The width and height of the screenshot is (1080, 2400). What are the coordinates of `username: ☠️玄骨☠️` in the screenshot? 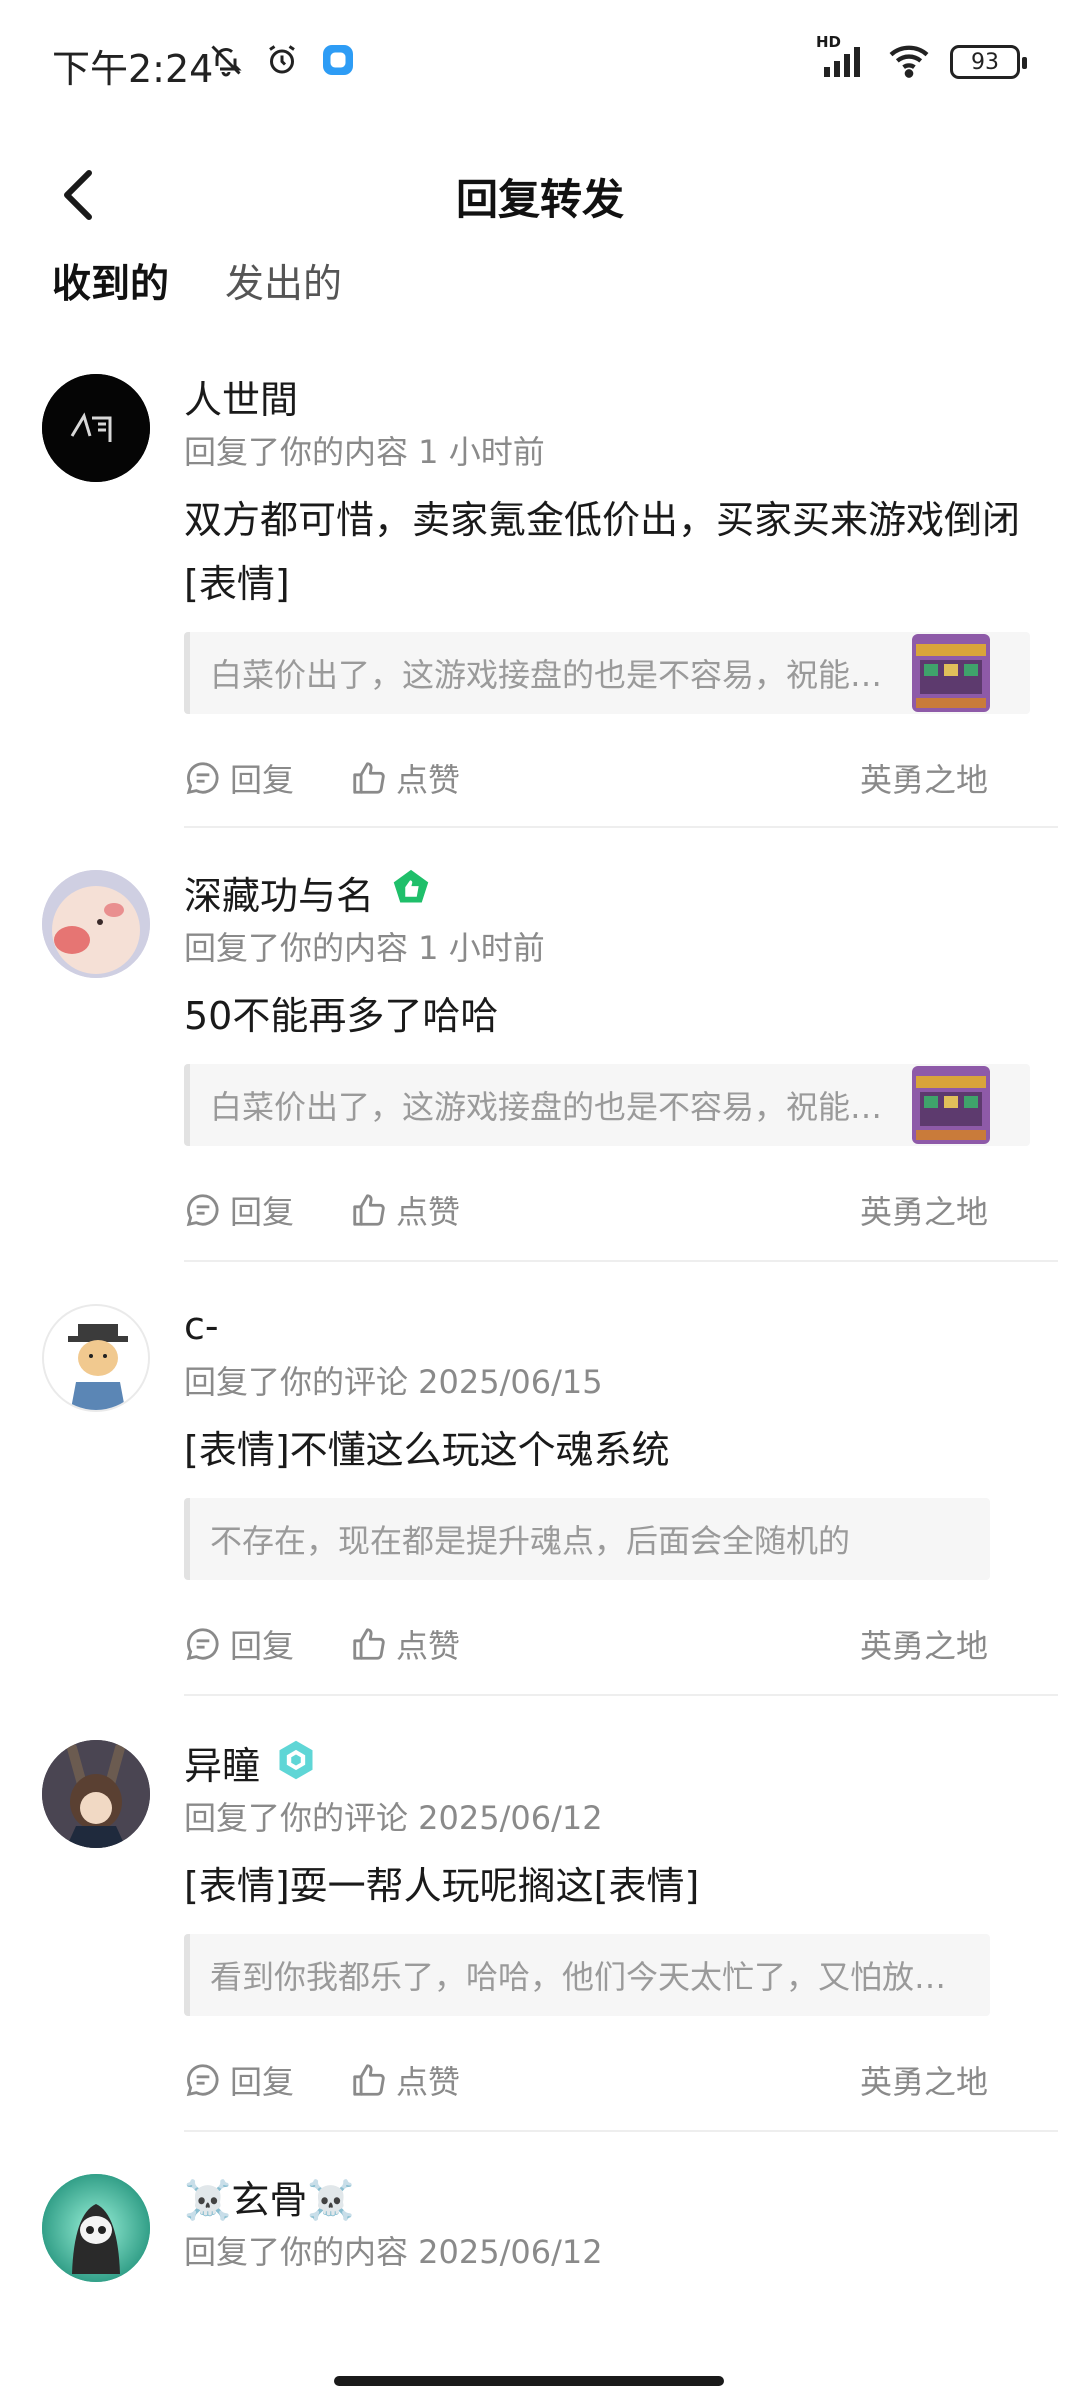 It's located at (269, 2196).